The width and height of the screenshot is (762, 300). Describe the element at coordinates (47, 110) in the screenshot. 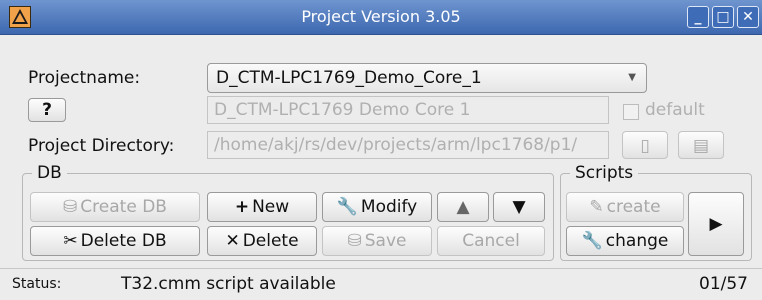

I see `help-button: ?` at that location.